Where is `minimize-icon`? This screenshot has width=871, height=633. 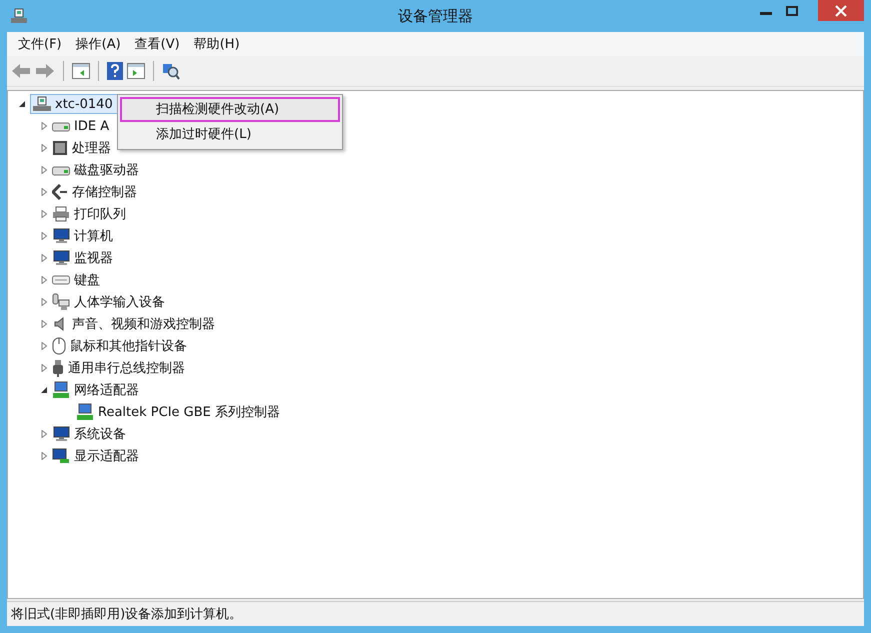 minimize-icon is located at coordinates (766, 14).